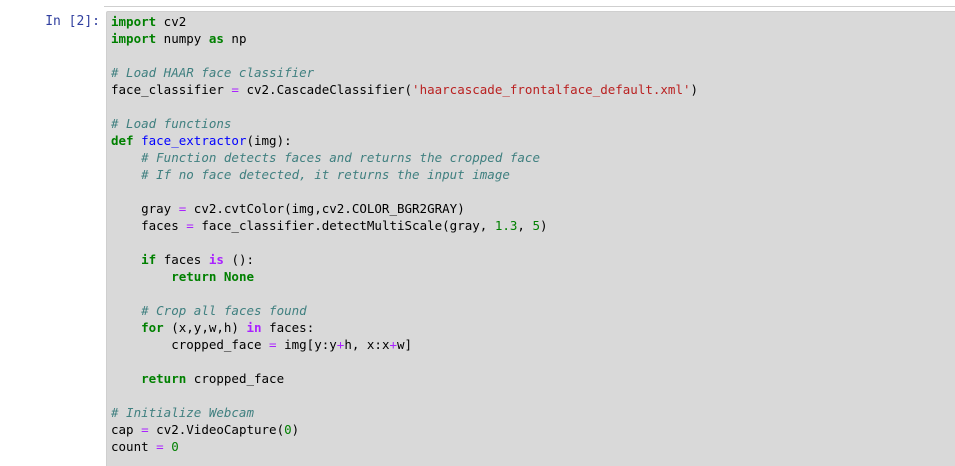  What do you see at coordinates (536, 225) in the screenshot?
I see `number-token: 5` at bounding box center [536, 225].